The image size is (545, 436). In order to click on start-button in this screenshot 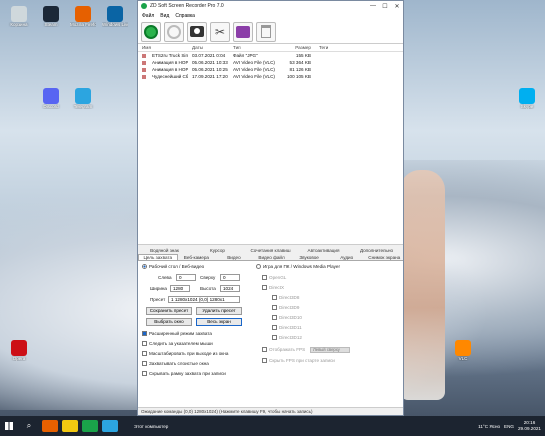, I will do `click(9, 426)`.